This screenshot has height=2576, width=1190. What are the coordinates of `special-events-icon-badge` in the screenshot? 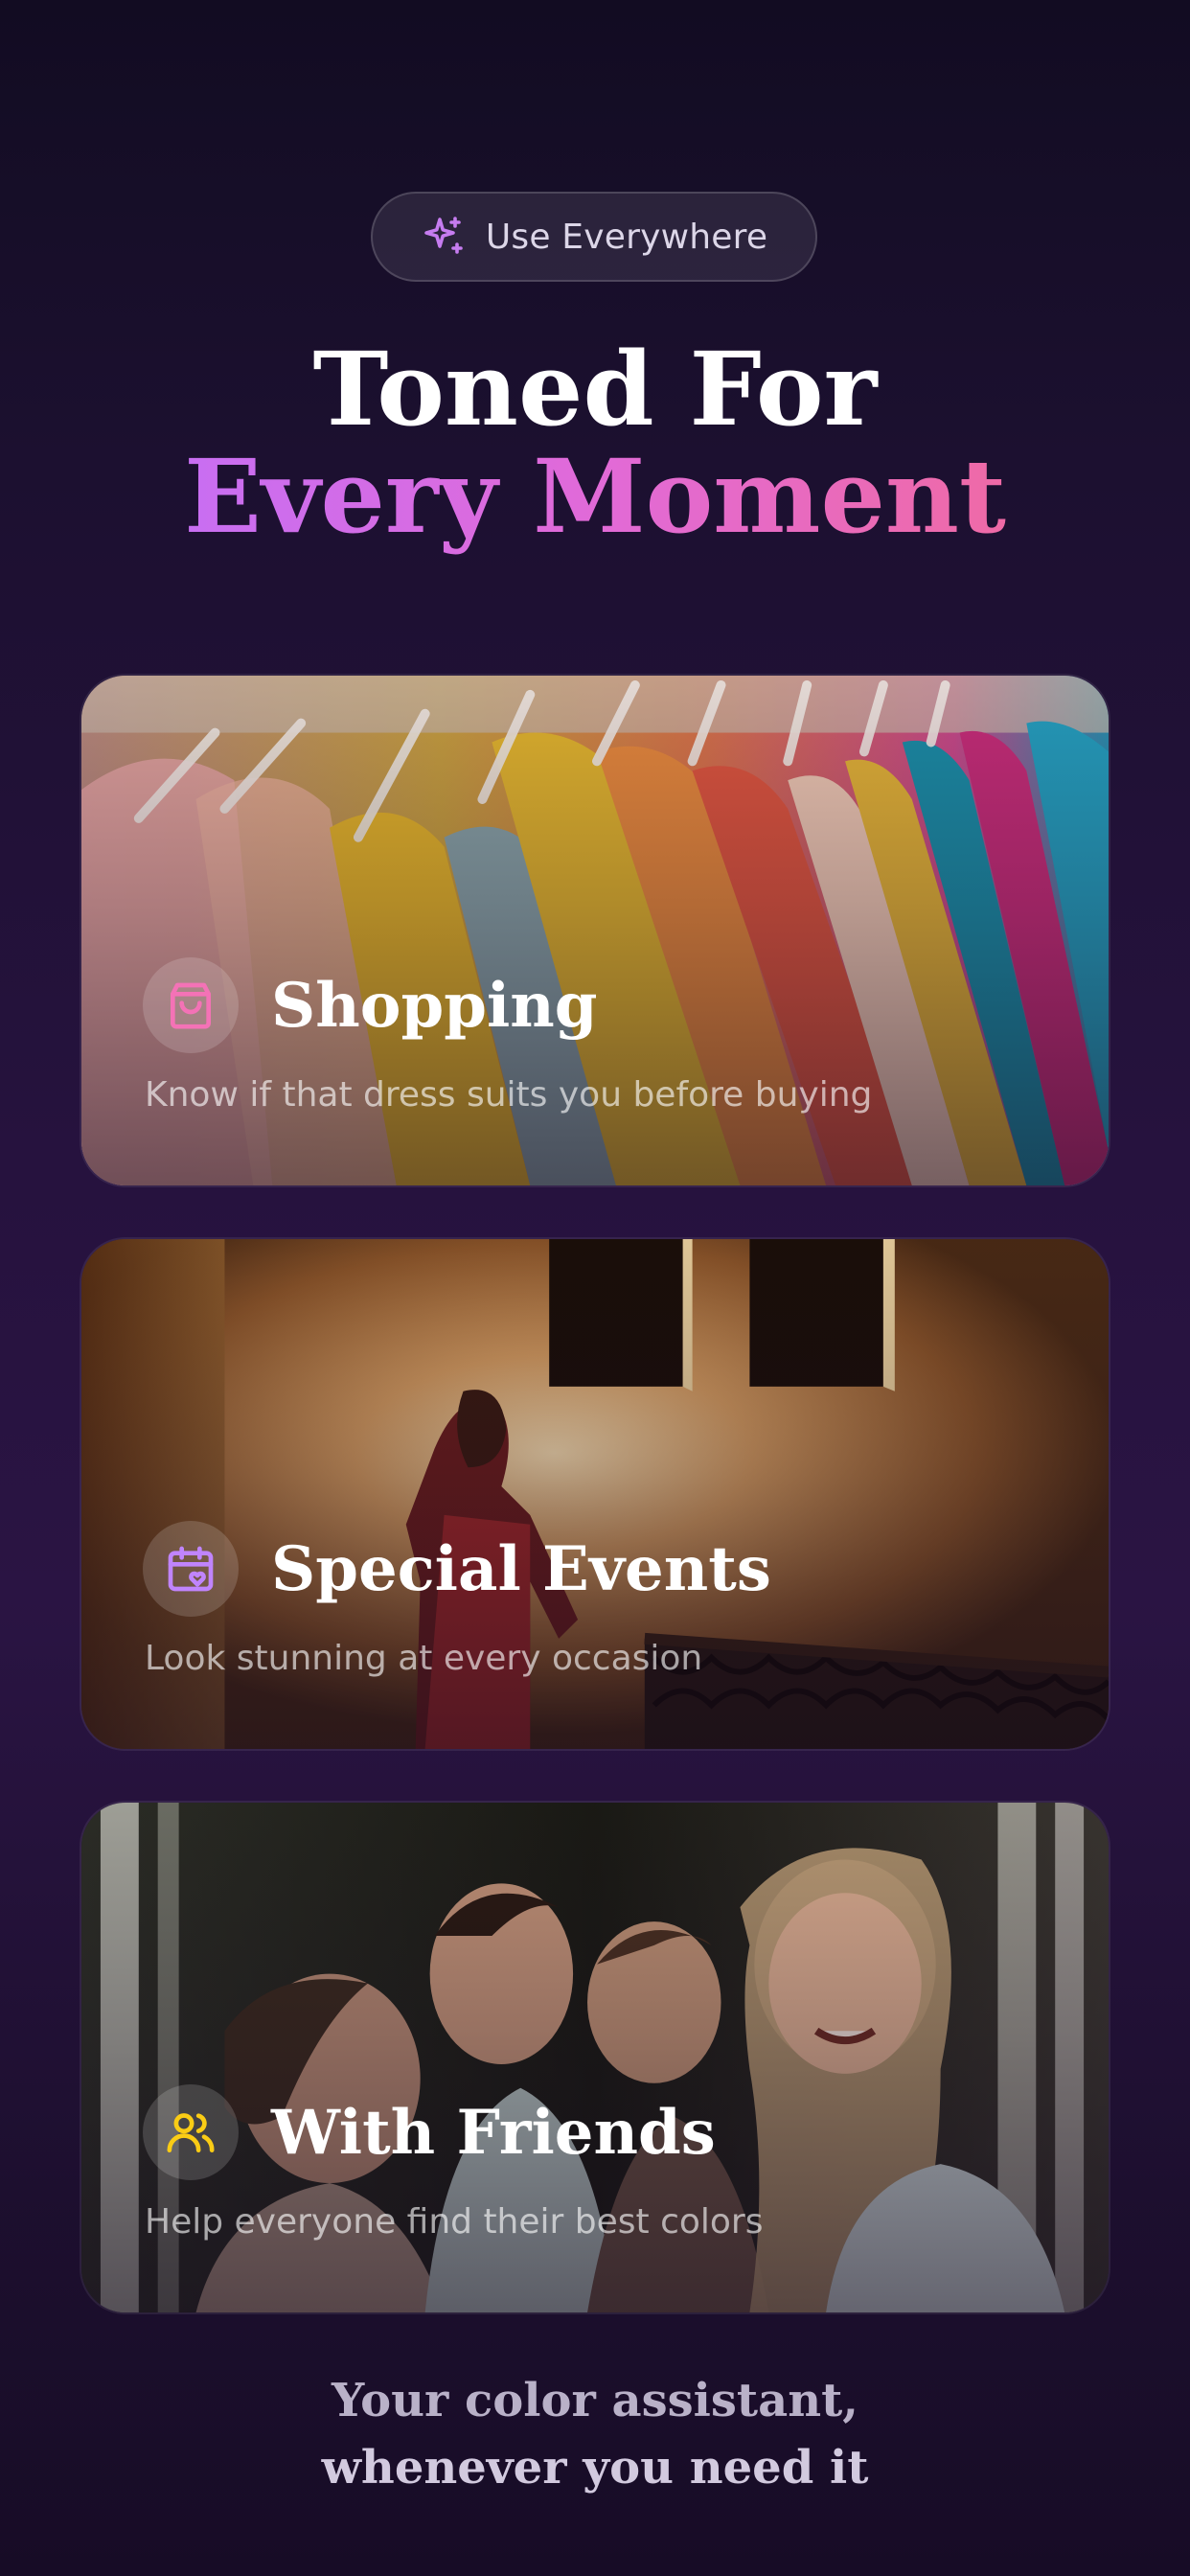 It's located at (191, 1569).